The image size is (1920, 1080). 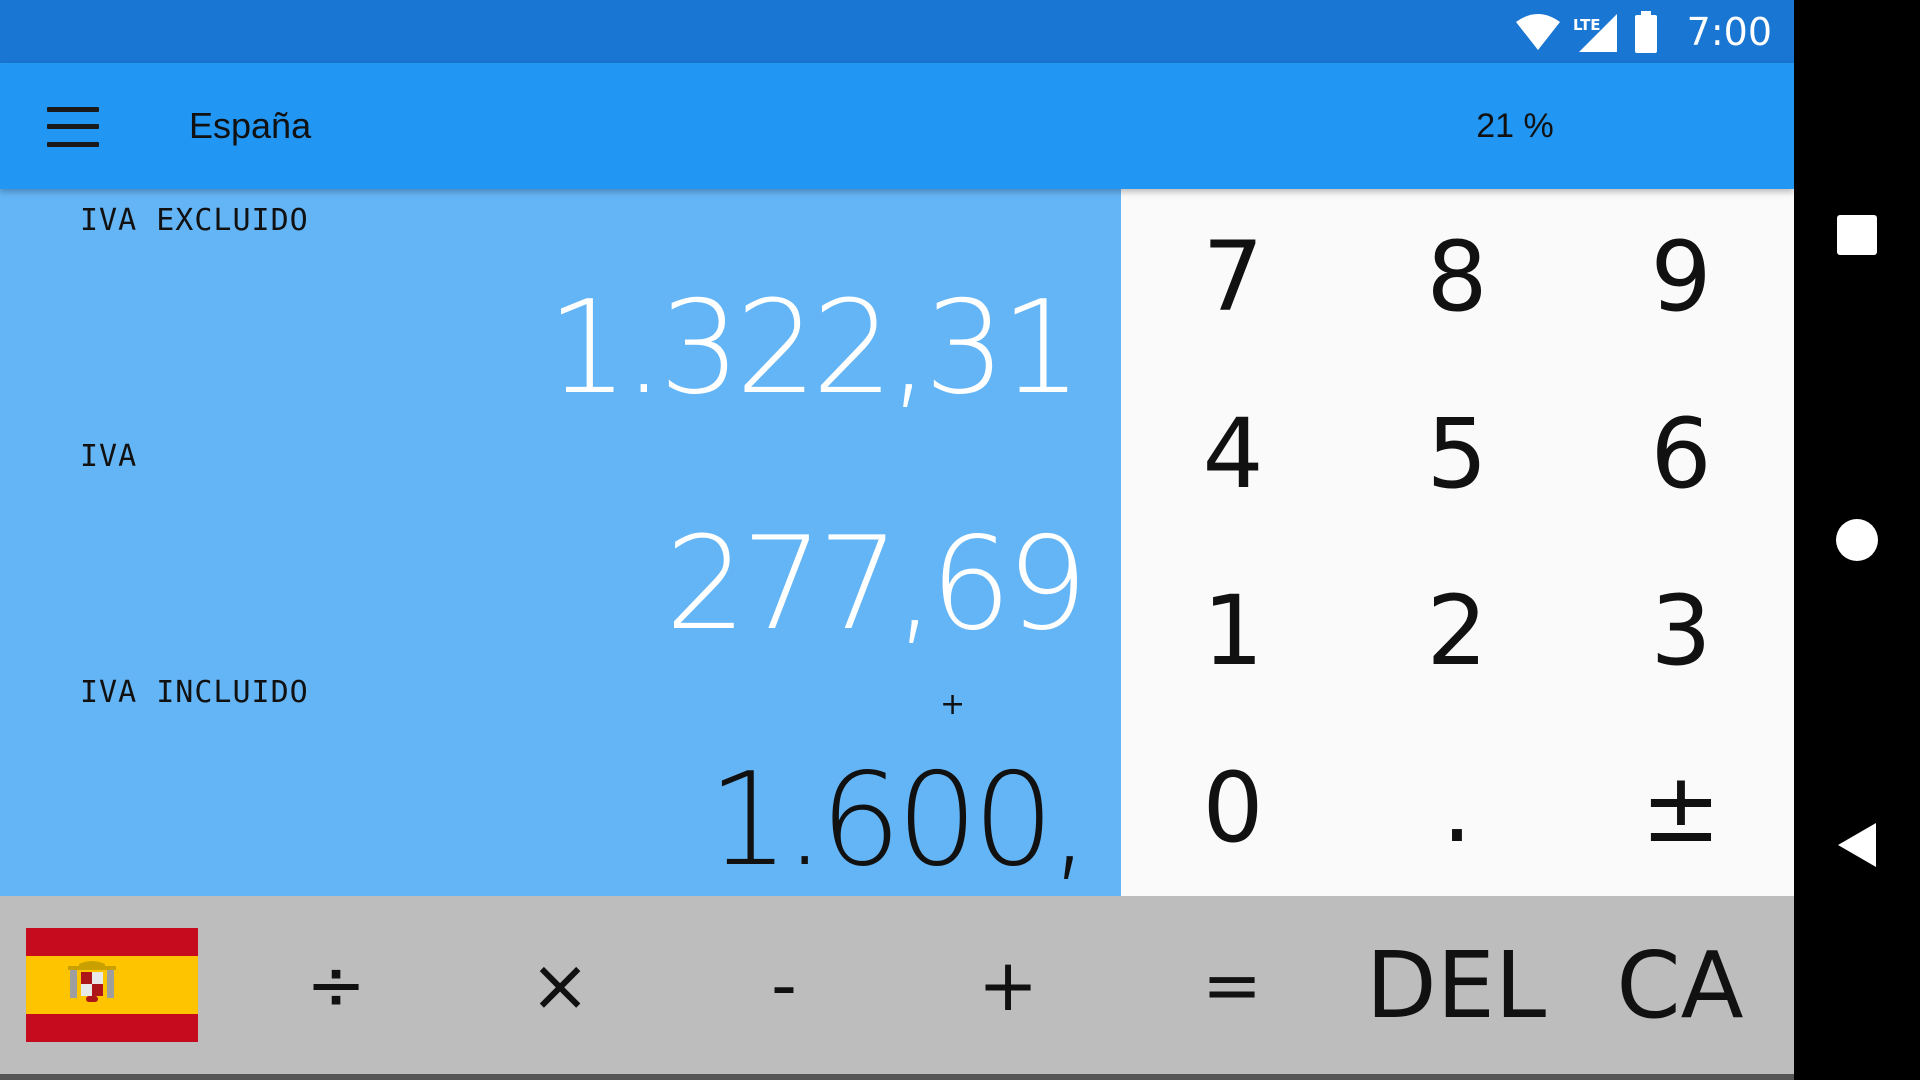 I want to click on key-decimal-point: ., so click(x=1457, y=808).